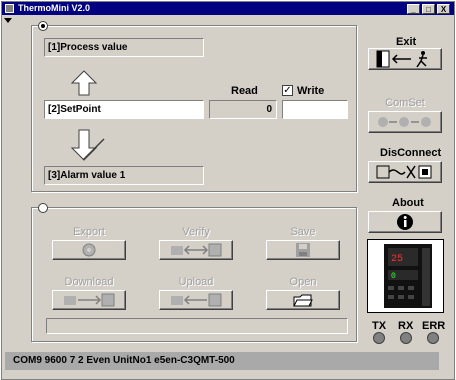 The width and height of the screenshot is (456, 380). Describe the element at coordinates (393, 276) in the screenshot. I see `svg-text: 0` at that location.